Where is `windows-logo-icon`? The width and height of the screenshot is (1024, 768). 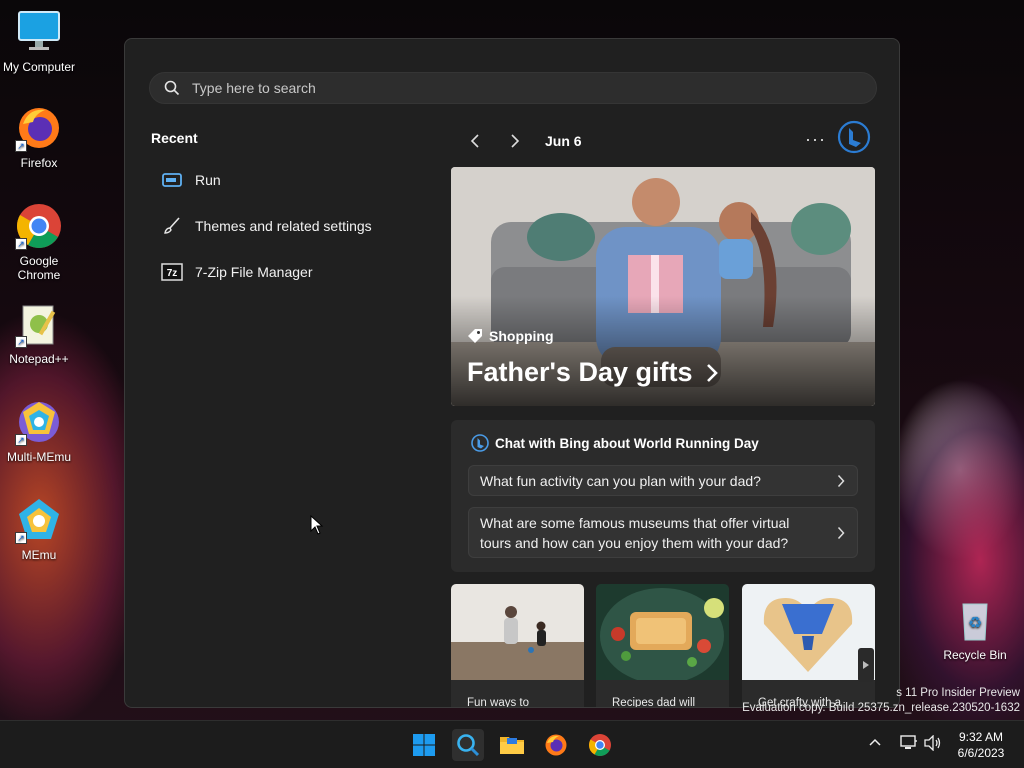
windows-logo-icon is located at coordinates (424, 745).